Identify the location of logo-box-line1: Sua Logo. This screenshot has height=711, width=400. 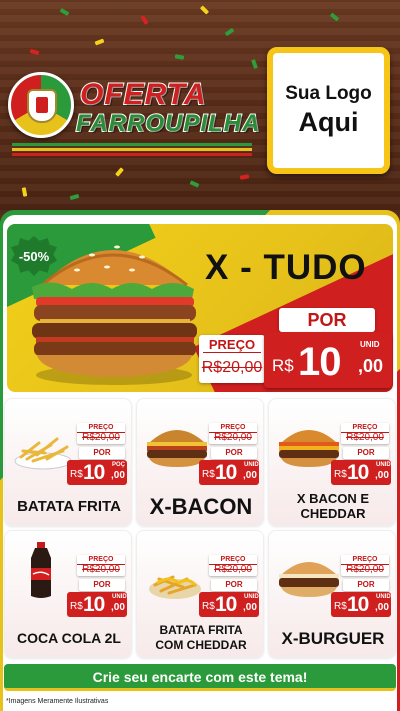
(328, 93).